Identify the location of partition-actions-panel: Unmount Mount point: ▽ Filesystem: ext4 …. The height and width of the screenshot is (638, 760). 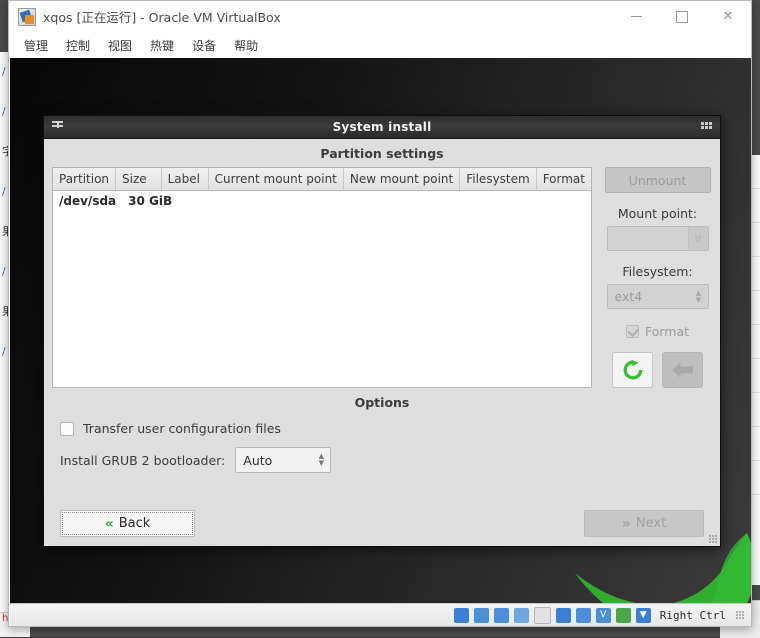
(657, 277).